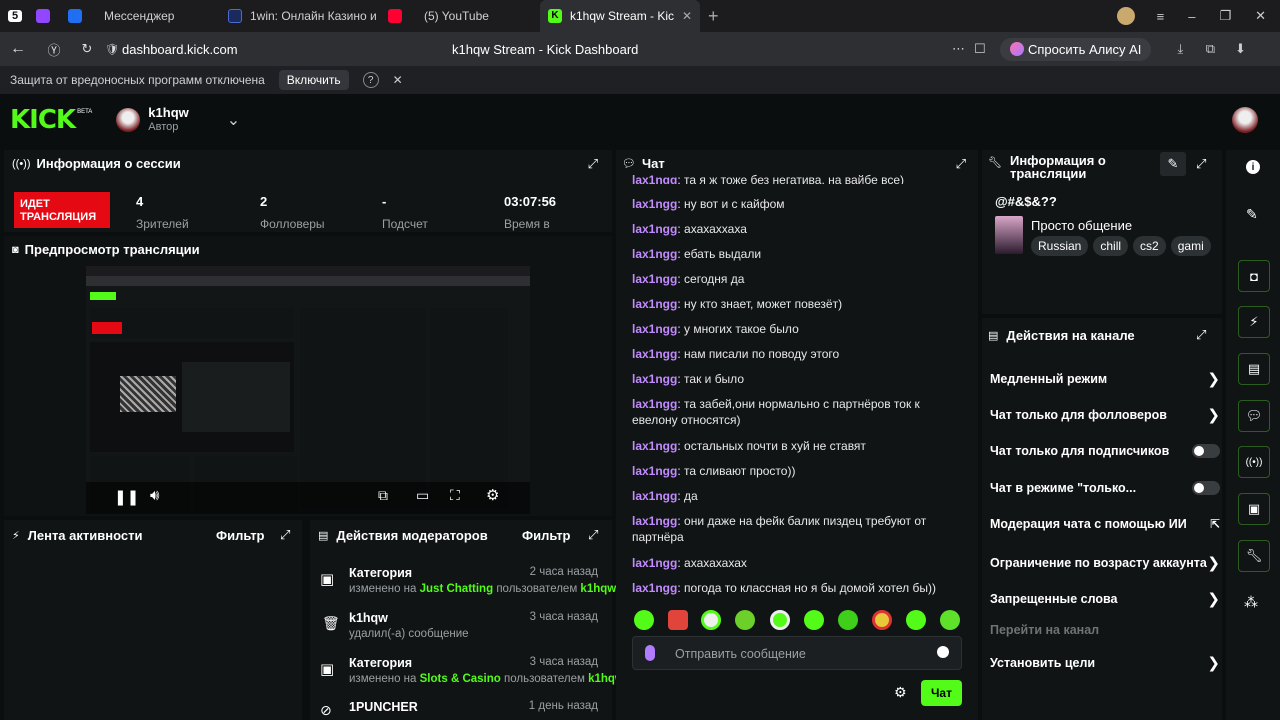 The height and width of the screenshot is (720, 1280). Describe the element at coordinates (1253, 167) in the screenshot. I see `info-icon: i` at that location.